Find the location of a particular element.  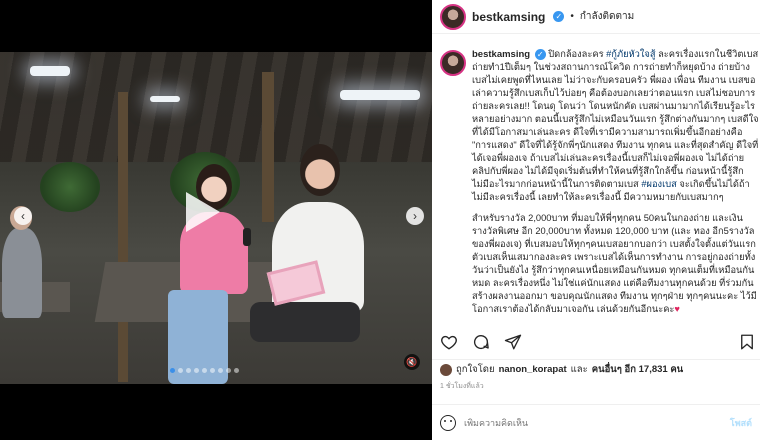

comment-icon is located at coordinates (481, 342).